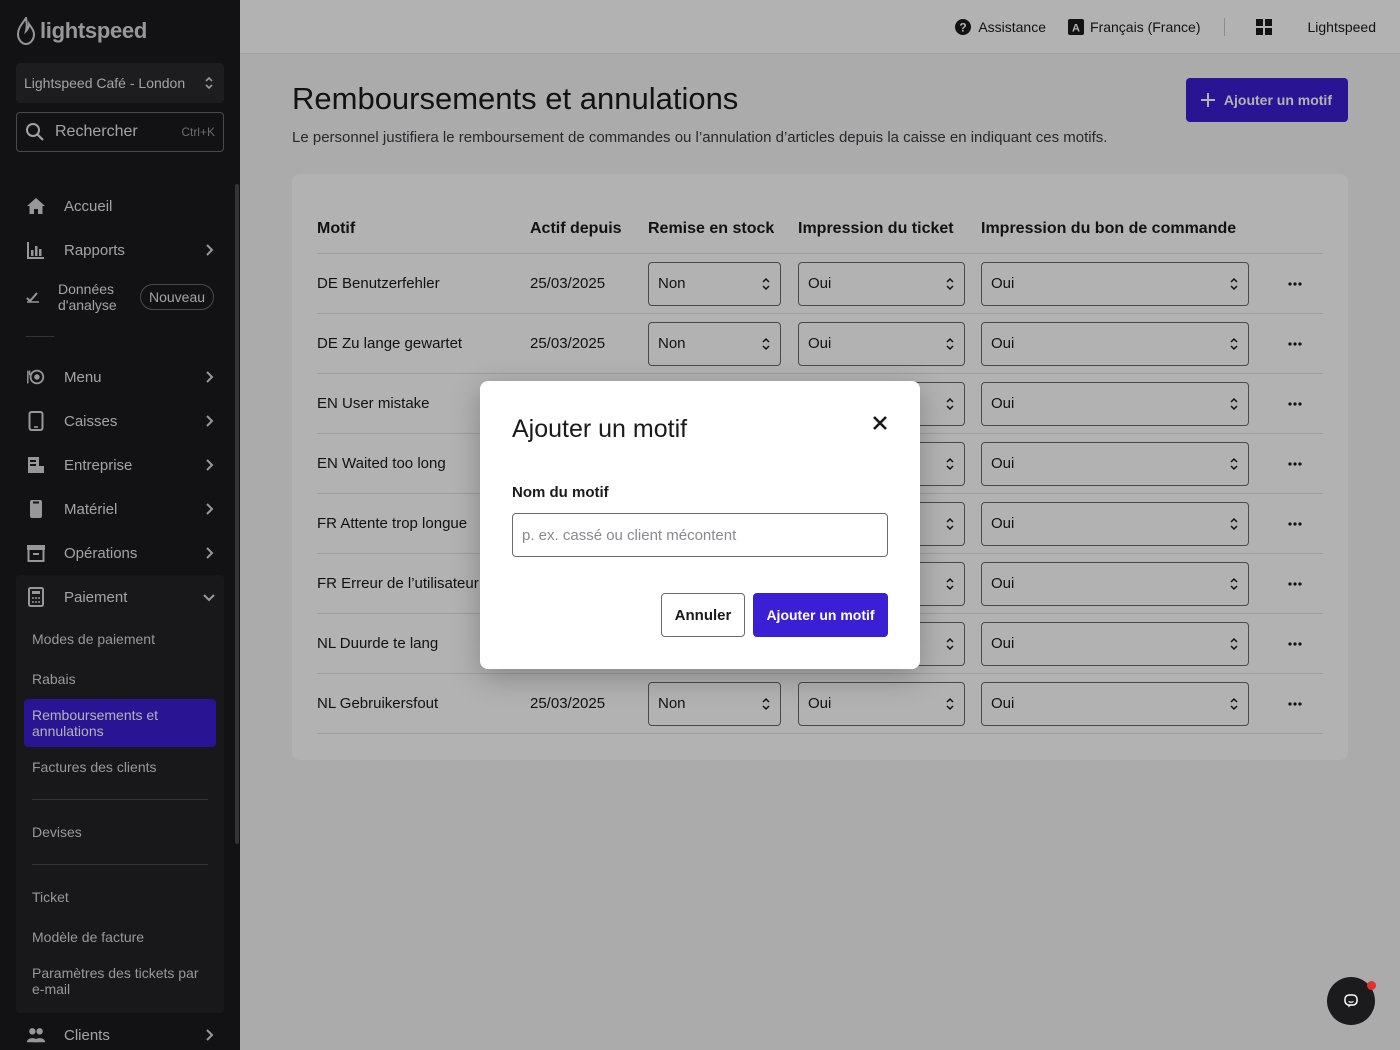  What do you see at coordinates (560, 492) in the screenshot?
I see `reason-name-label: Nom du motif` at bounding box center [560, 492].